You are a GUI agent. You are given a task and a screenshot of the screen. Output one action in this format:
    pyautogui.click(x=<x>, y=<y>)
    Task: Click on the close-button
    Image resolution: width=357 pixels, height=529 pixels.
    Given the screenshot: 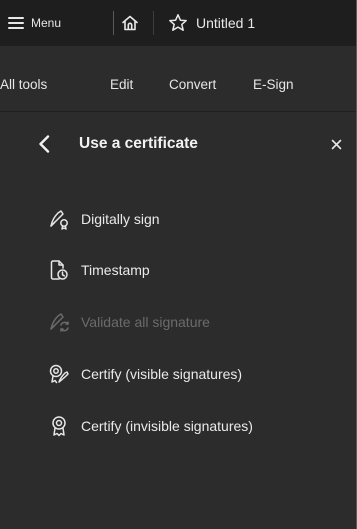 What is the action you would take?
    pyautogui.click(x=336, y=144)
    